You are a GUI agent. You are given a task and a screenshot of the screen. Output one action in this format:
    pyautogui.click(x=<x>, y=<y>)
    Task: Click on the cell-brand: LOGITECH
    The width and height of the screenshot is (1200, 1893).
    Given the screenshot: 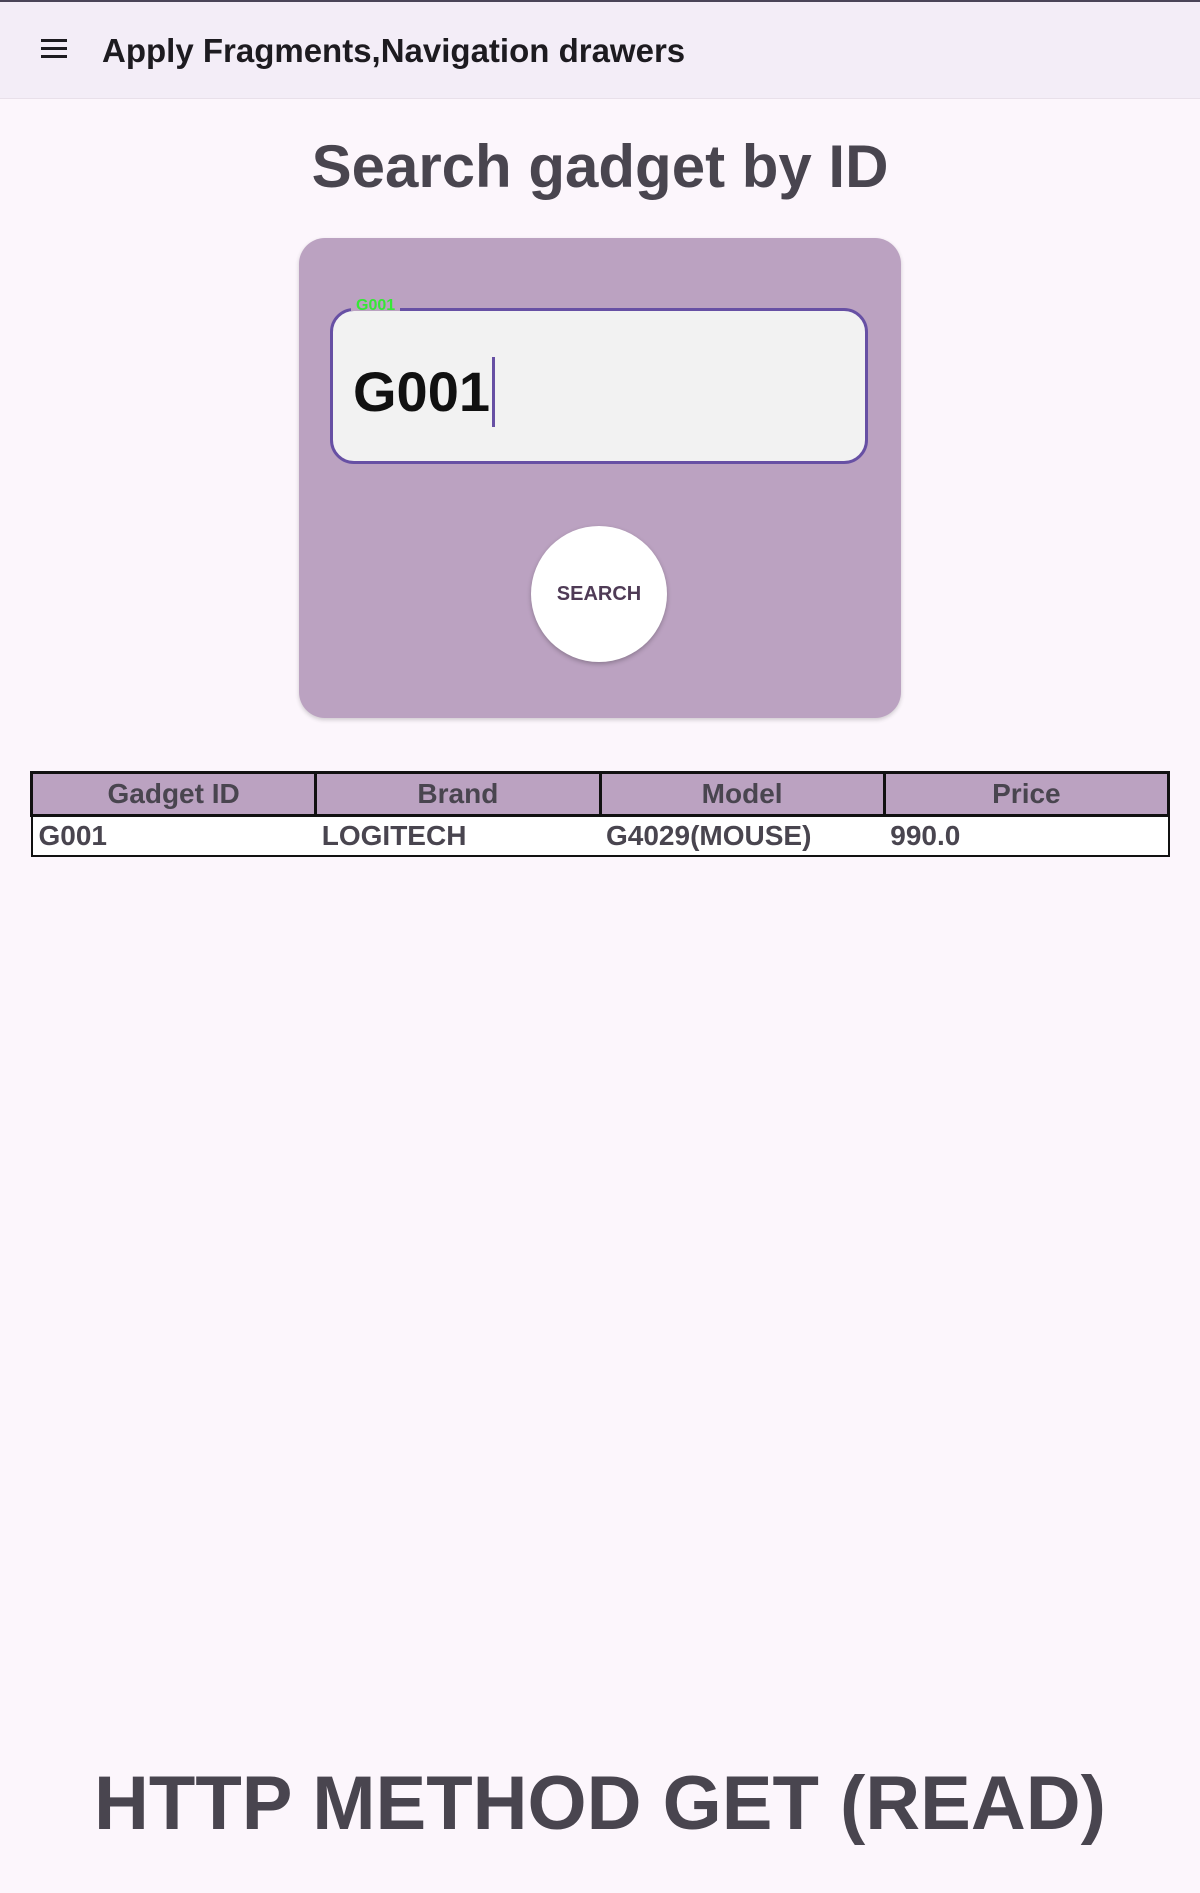 What is the action you would take?
    pyautogui.click(x=457, y=835)
    